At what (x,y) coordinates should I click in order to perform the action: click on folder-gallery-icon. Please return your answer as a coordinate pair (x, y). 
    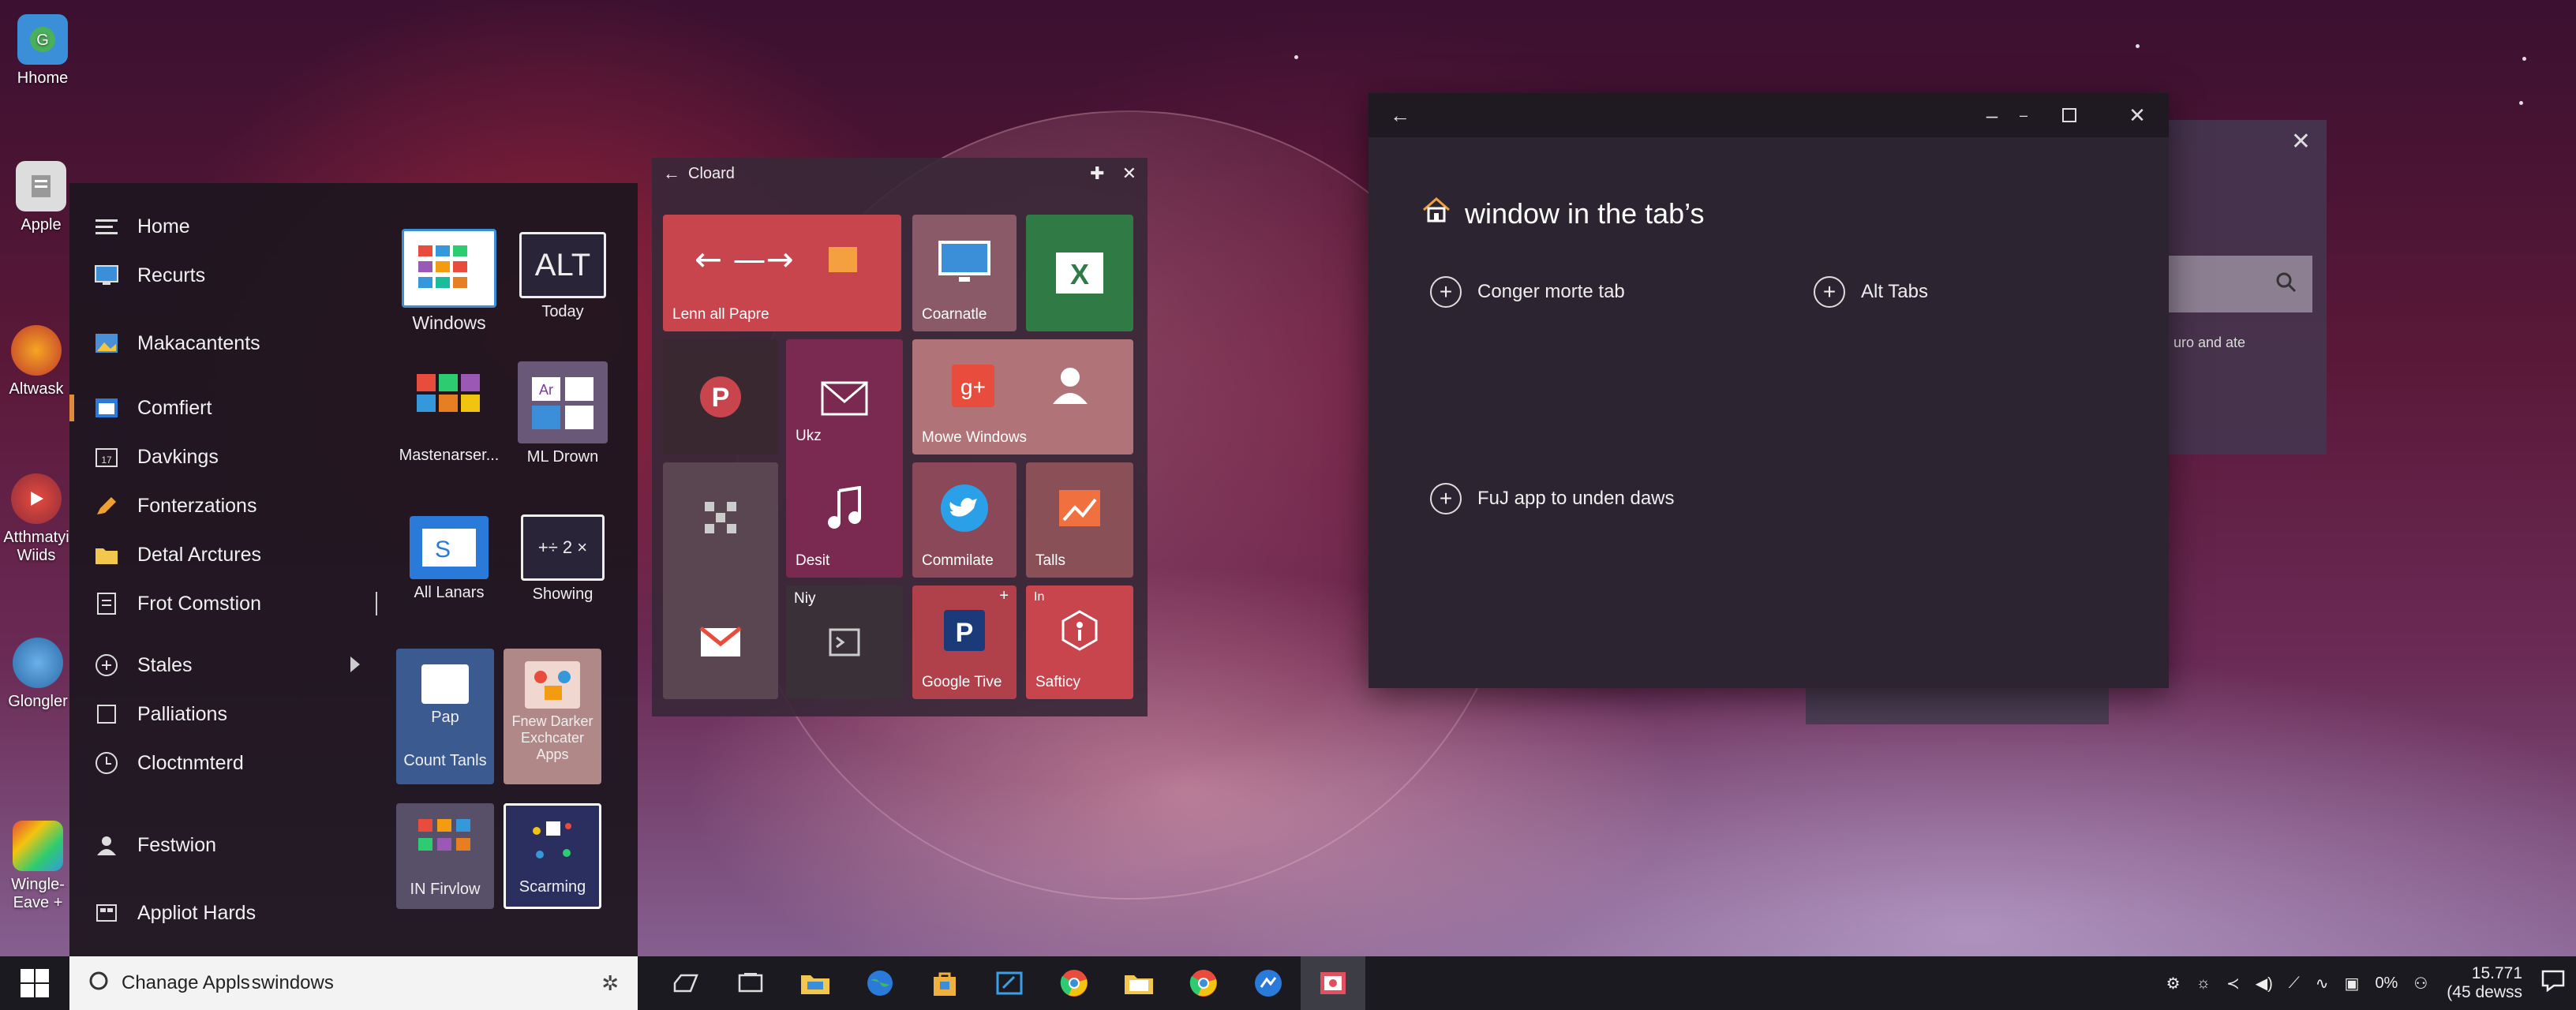
    Looking at the image, I should click on (1138, 983).